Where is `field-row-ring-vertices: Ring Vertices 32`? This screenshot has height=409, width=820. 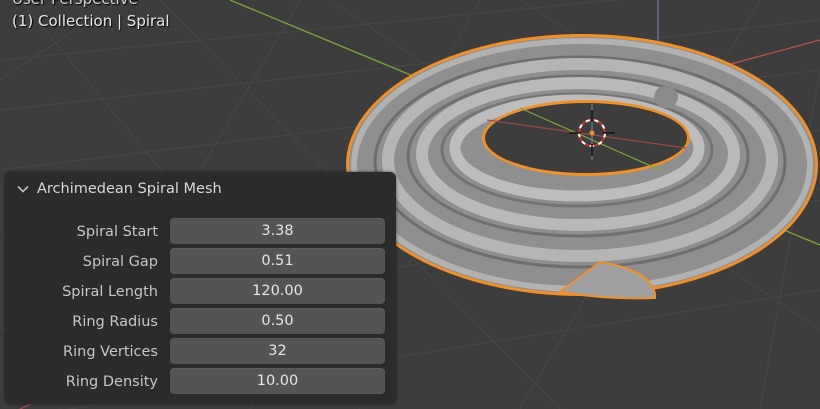
field-row-ring-vertices: Ring Vertices 32 is located at coordinates (200, 353).